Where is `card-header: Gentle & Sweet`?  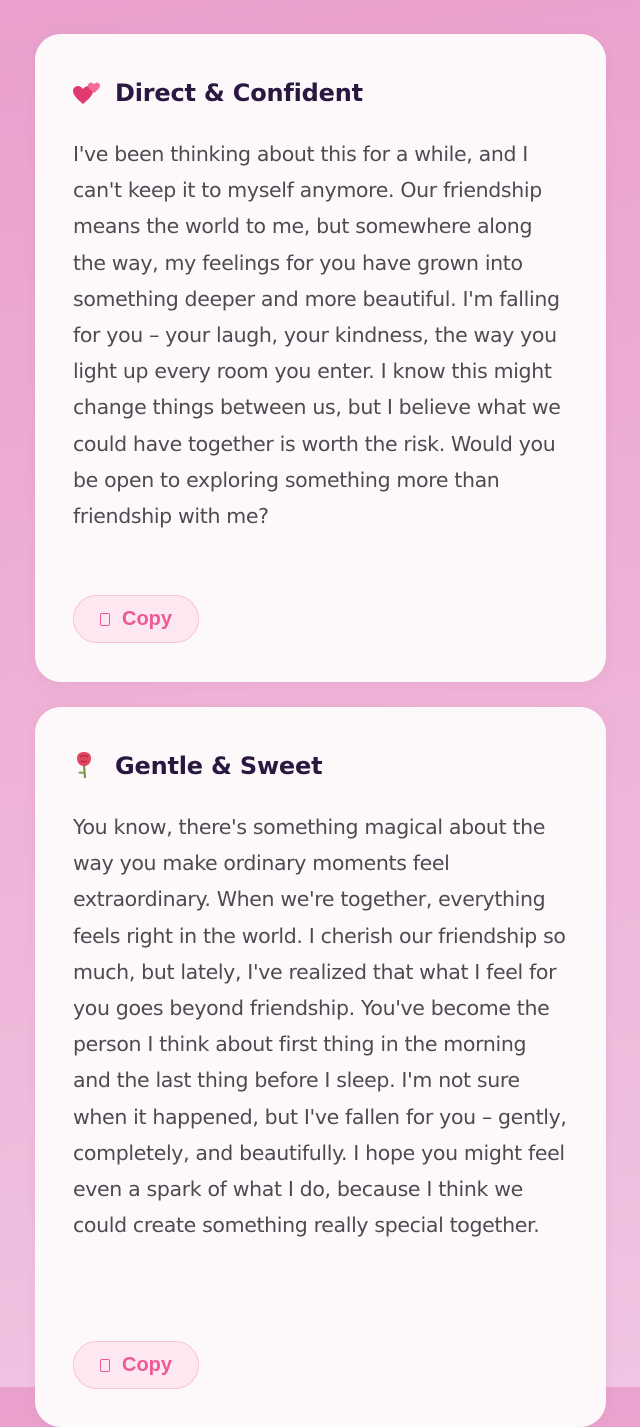
card-header: Gentle & Sweet is located at coordinates (320, 766).